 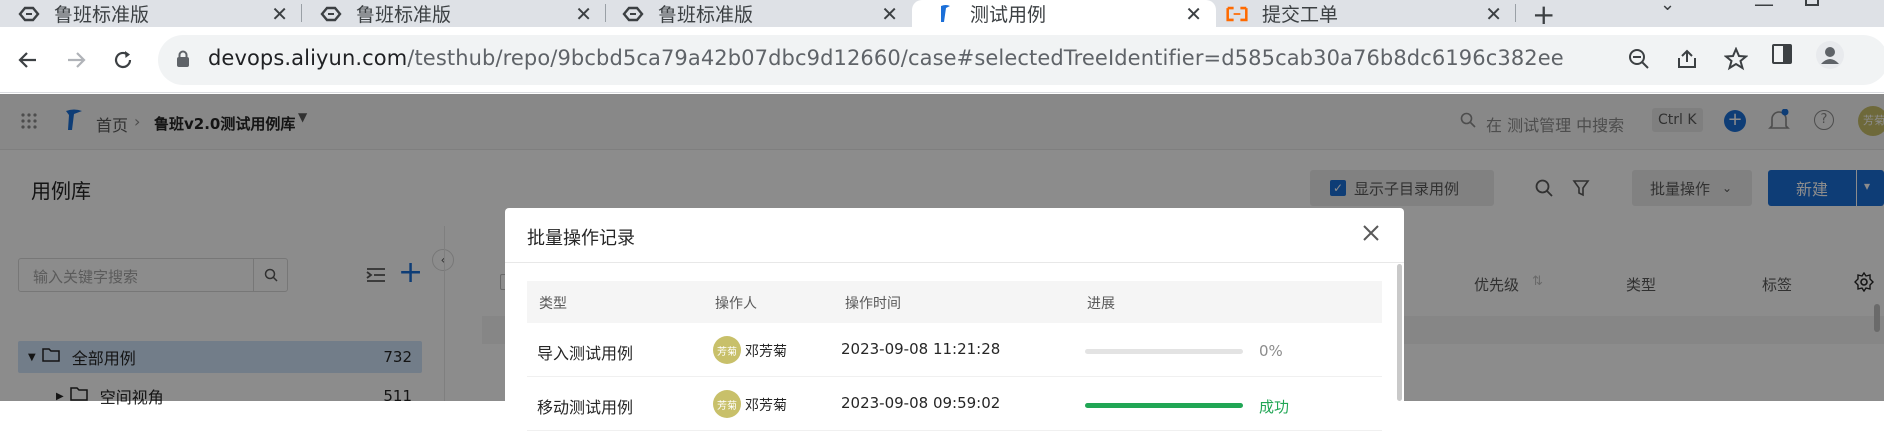 What do you see at coordinates (581, 238) in the screenshot?
I see `dialog-title: 批量操作记录` at bounding box center [581, 238].